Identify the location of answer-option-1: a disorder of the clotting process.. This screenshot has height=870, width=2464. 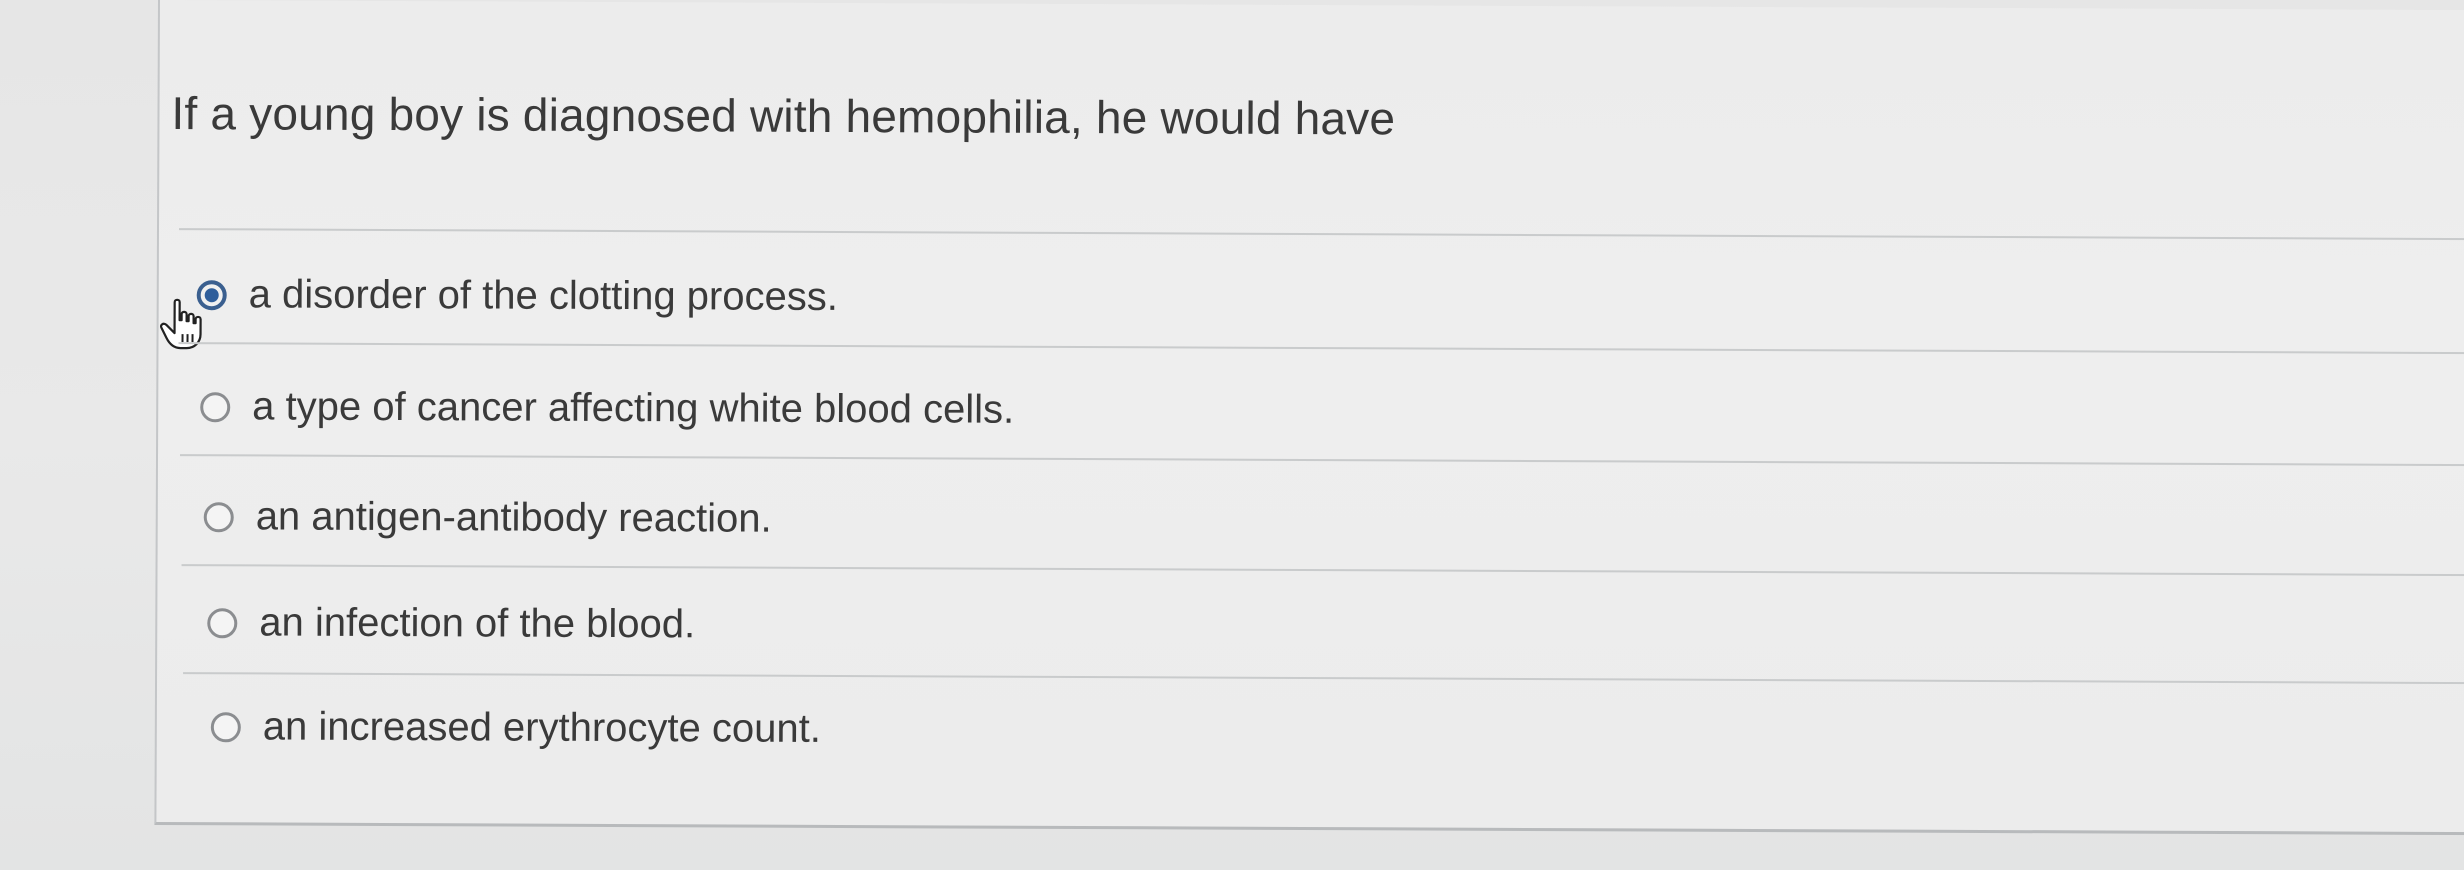
(498, 311).